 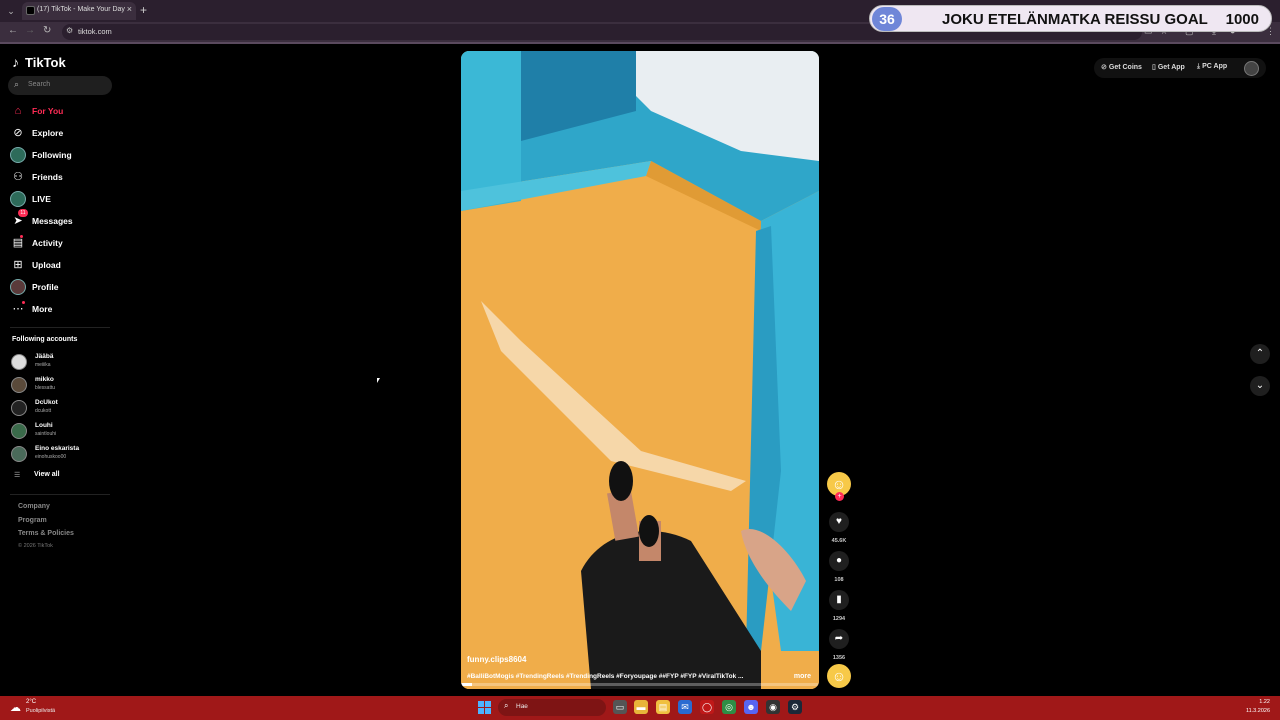 What do you see at coordinates (46, 533) in the screenshot?
I see `footer-terms-link: Terms & Policies` at bounding box center [46, 533].